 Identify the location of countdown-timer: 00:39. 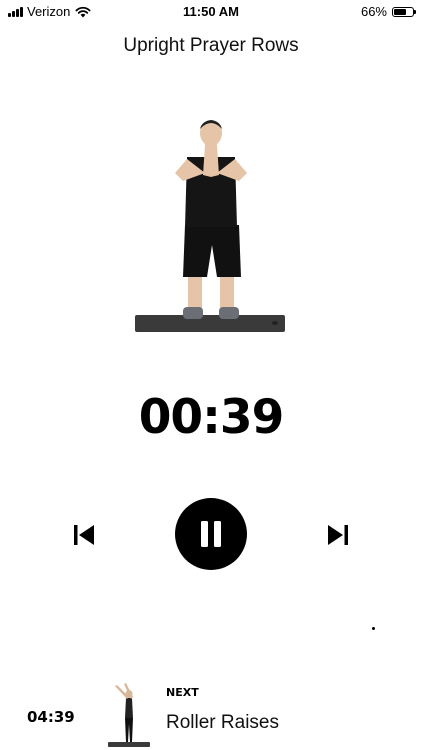
(211, 417).